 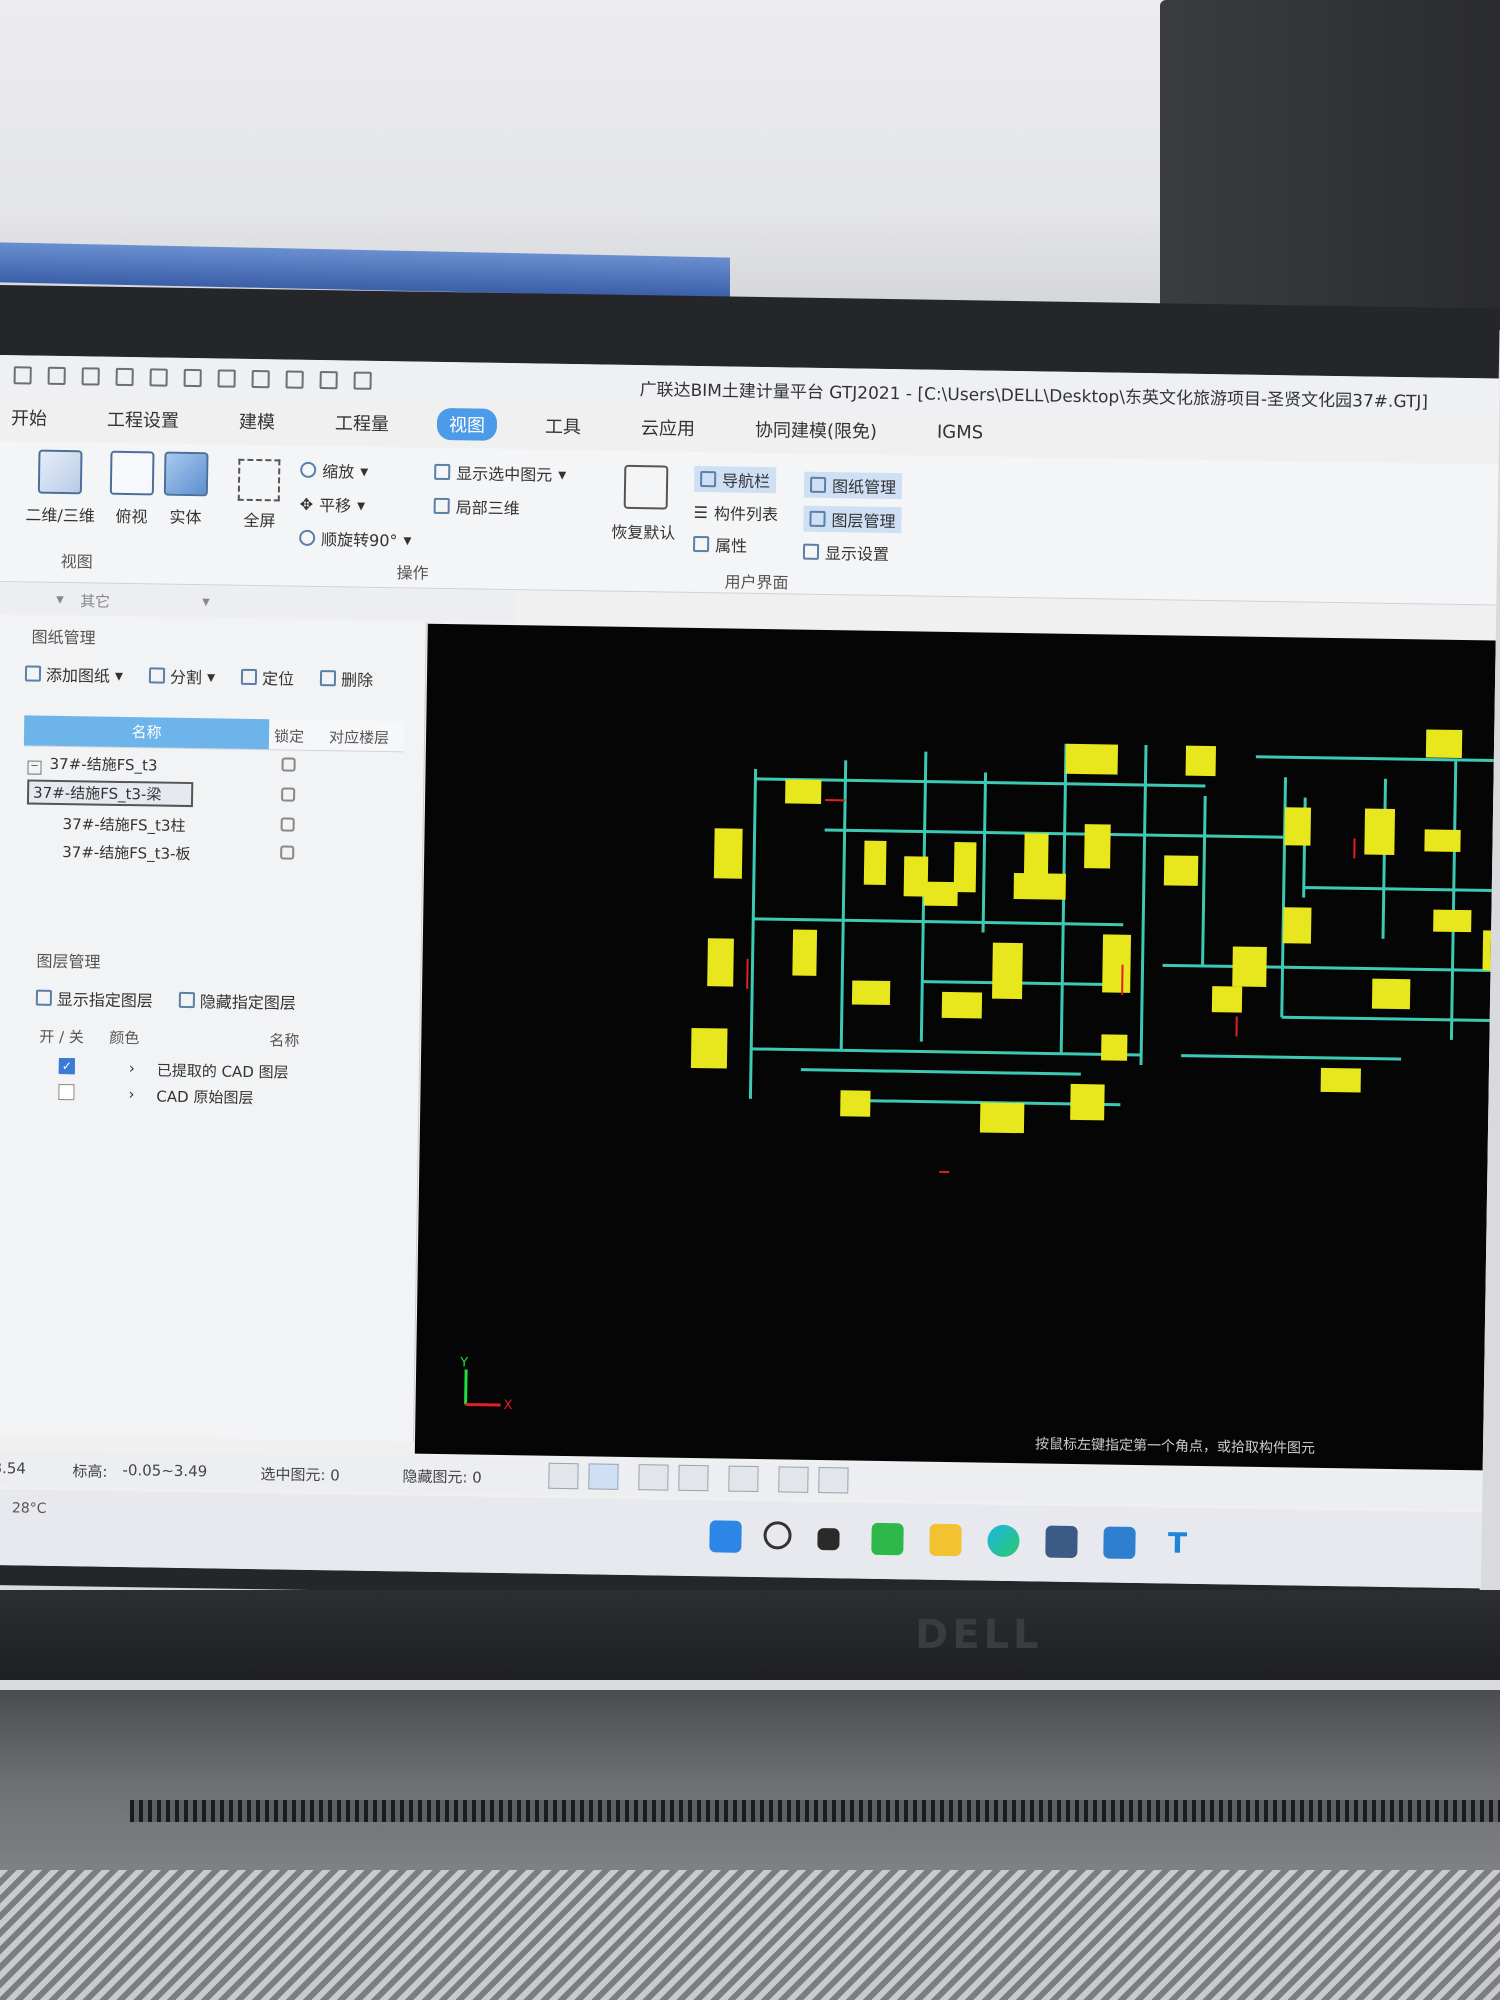 I want to click on grid-icon, so click(x=294, y=379).